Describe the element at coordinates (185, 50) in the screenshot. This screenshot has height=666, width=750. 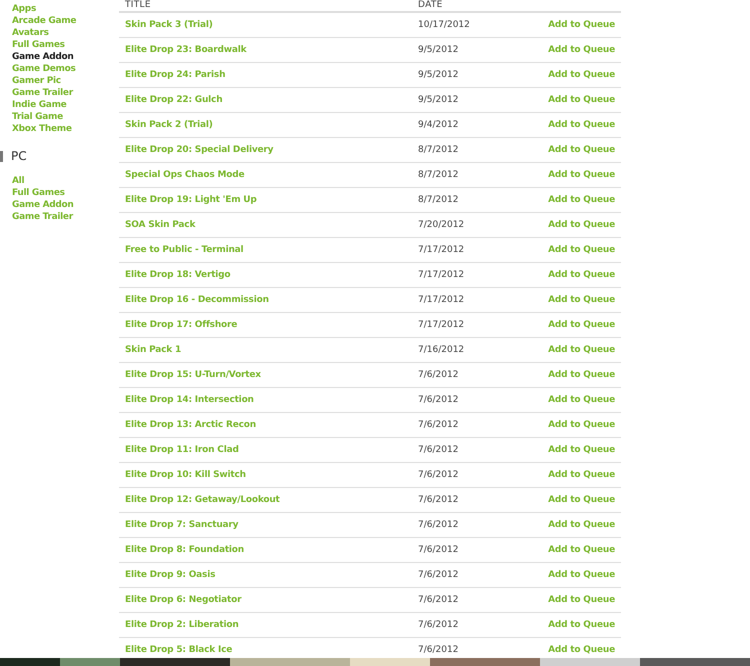
I see `title-link: Elite Drop 23: Boardwalk` at that location.